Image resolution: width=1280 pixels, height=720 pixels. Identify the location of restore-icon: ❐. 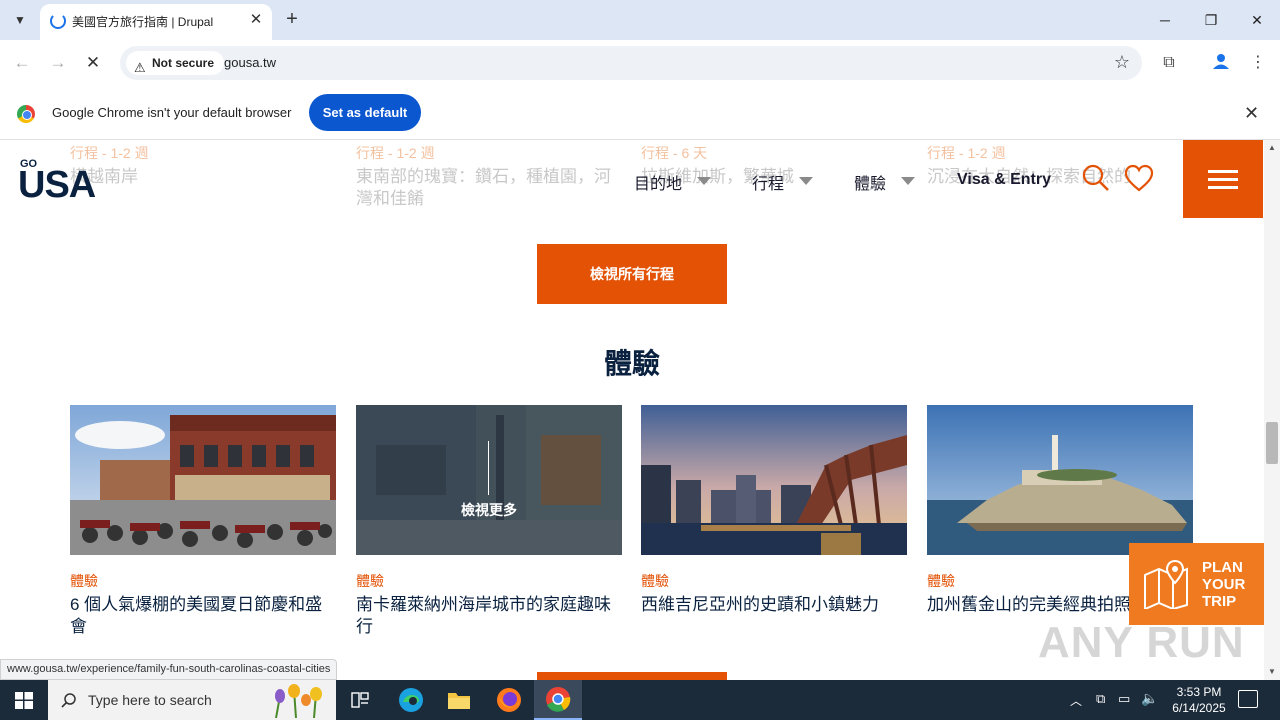
(1211, 20).